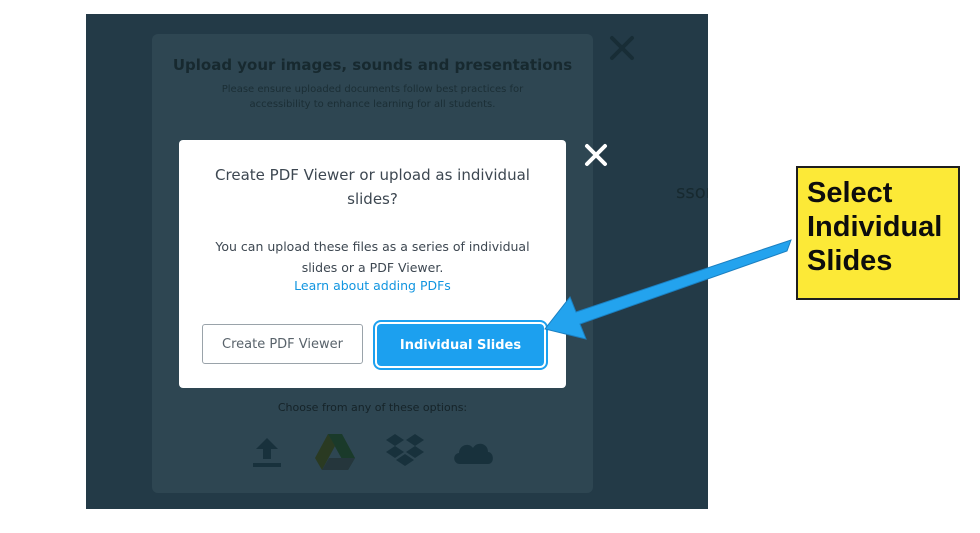  Describe the element at coordinates (596, 155) in the screenshot. I see `close-icon` at that location.